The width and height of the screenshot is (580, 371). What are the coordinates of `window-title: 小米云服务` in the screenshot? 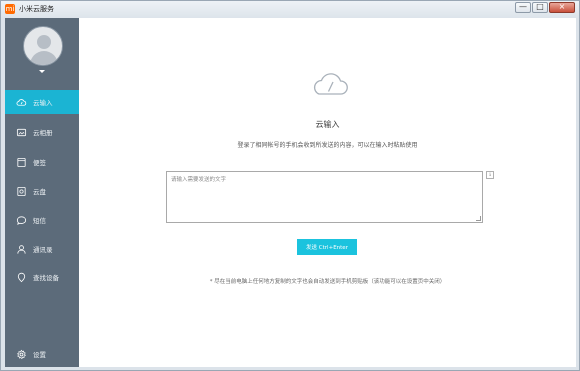 It's located at (36, 9).